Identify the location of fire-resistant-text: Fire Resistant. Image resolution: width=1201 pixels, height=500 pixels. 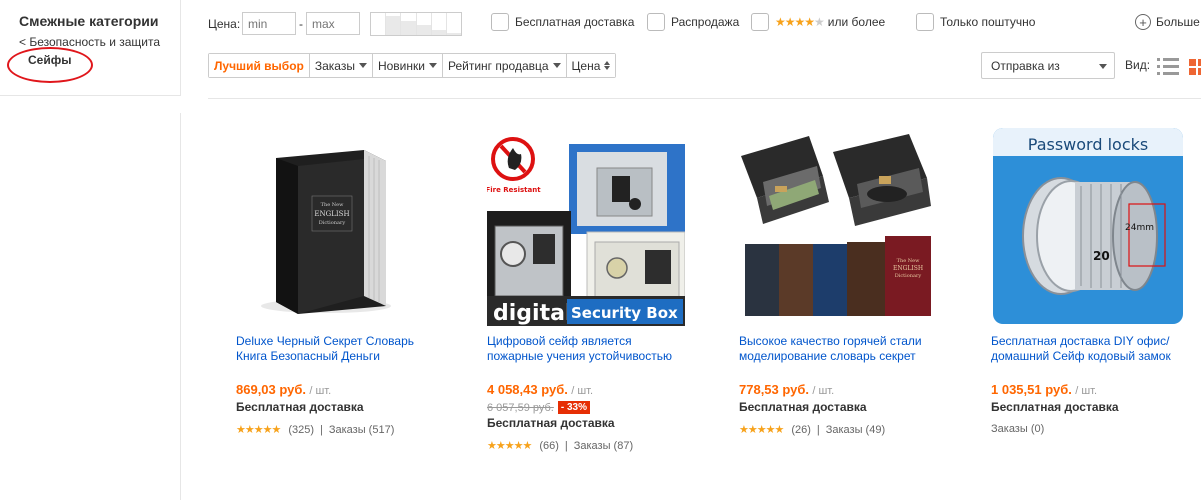
(514, 190).